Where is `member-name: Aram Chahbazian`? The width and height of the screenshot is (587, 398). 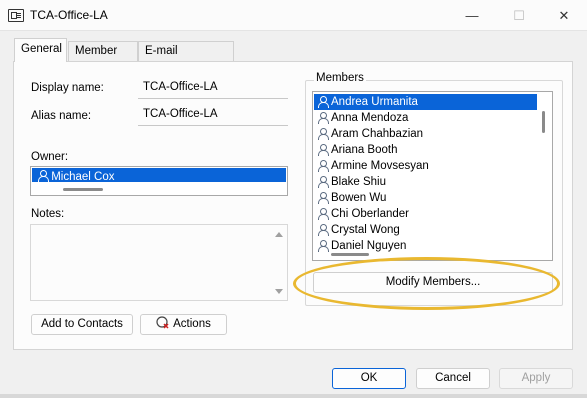 member-name: Aram Chahbazian is located at coordinates (377, 134).